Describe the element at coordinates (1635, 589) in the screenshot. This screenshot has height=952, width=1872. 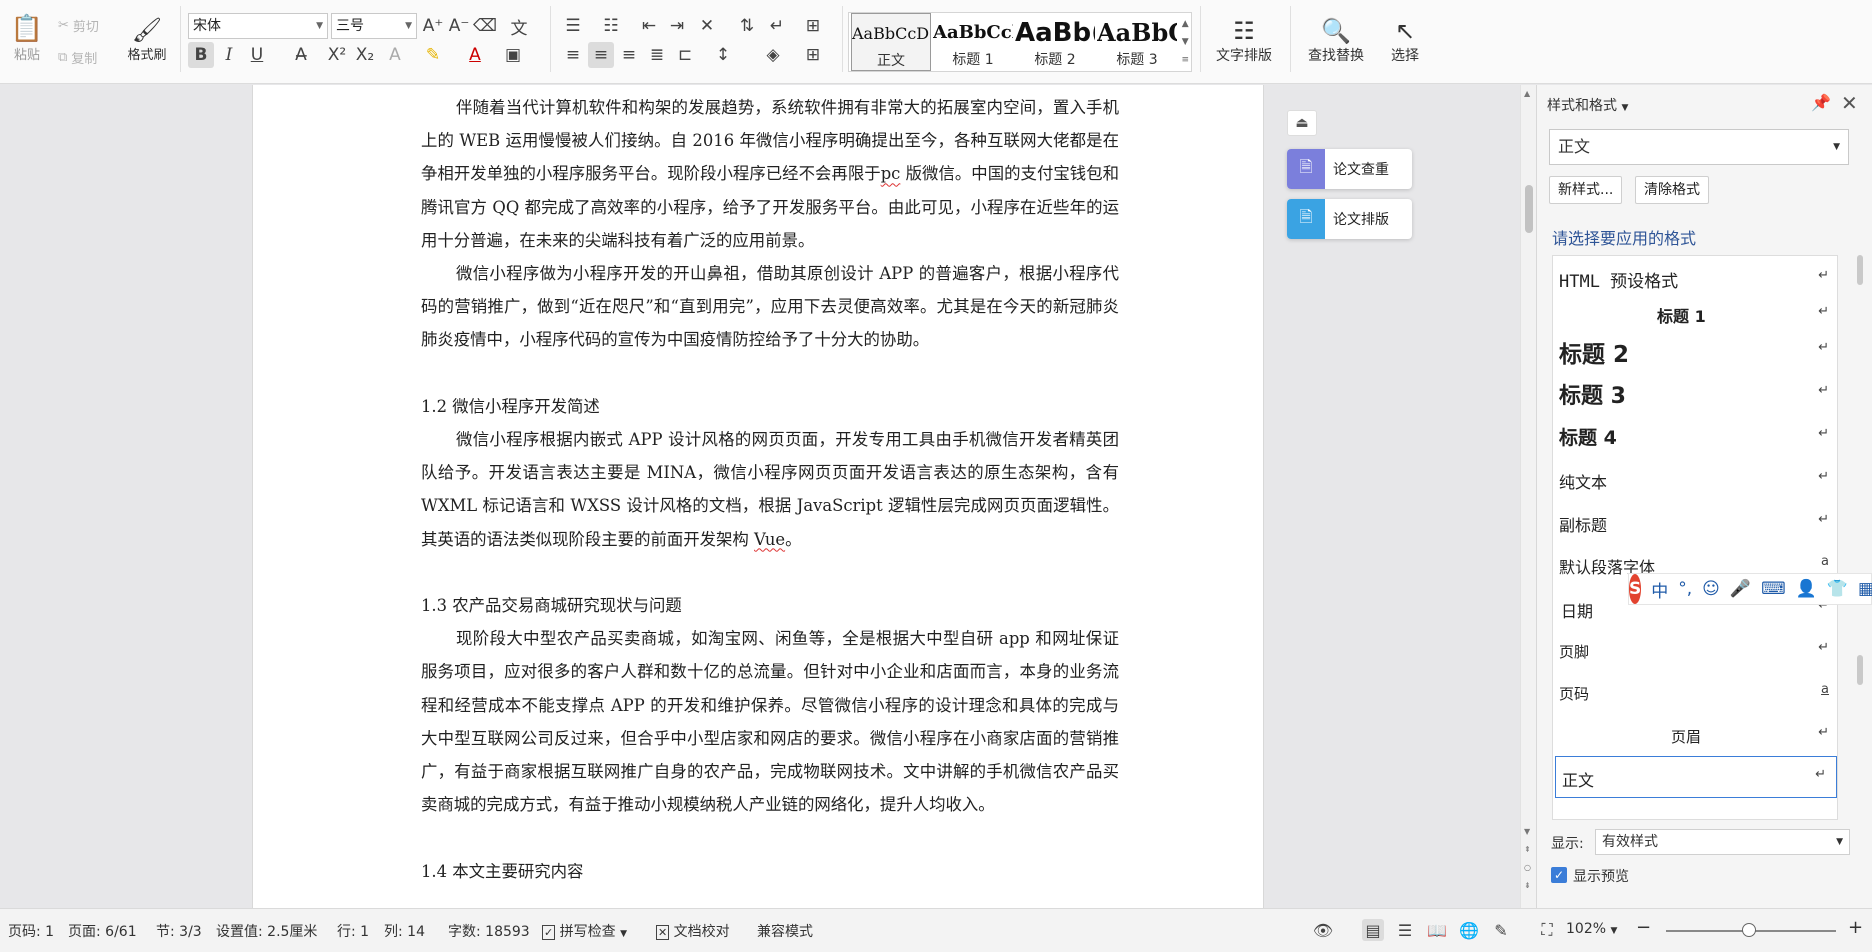
I see `sogou-logo-icon: S` at that location.